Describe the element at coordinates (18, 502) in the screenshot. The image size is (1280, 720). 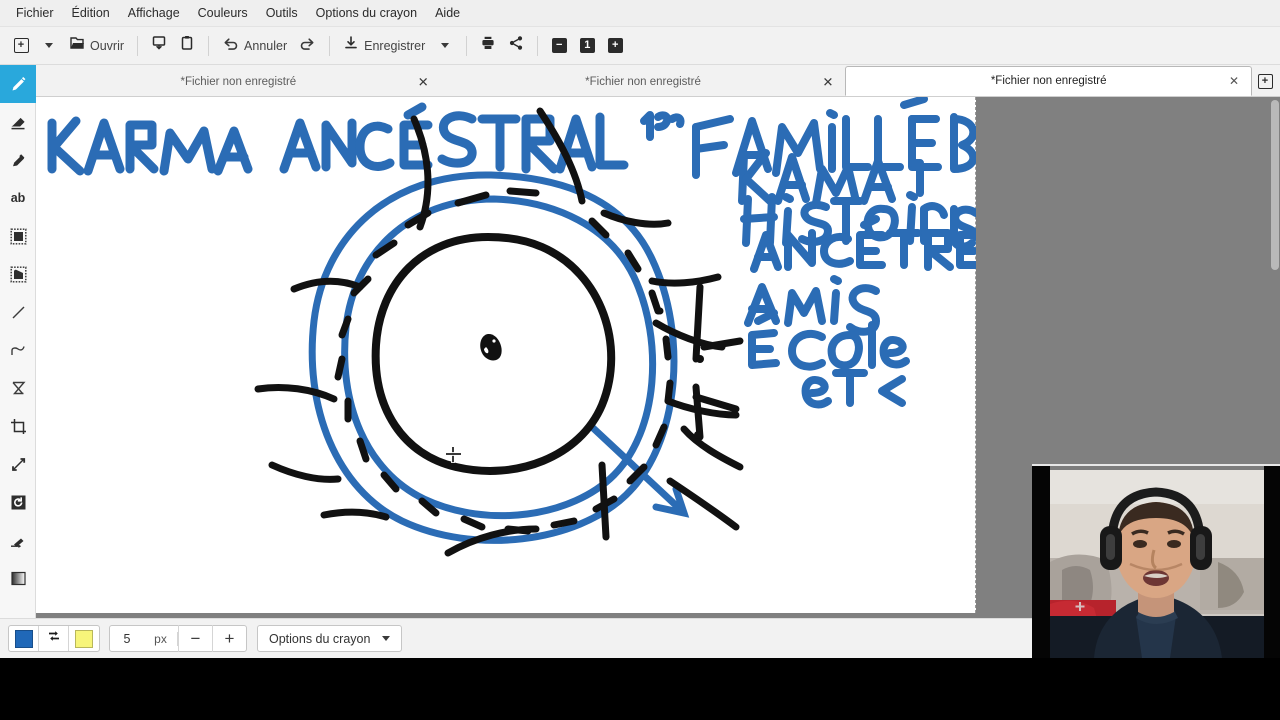
I see `sidebar-tool-rotate` at that location.